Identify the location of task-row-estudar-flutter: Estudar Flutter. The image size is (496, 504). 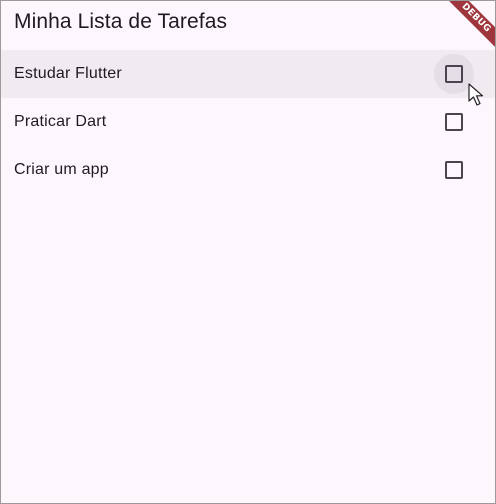
(248, 74).